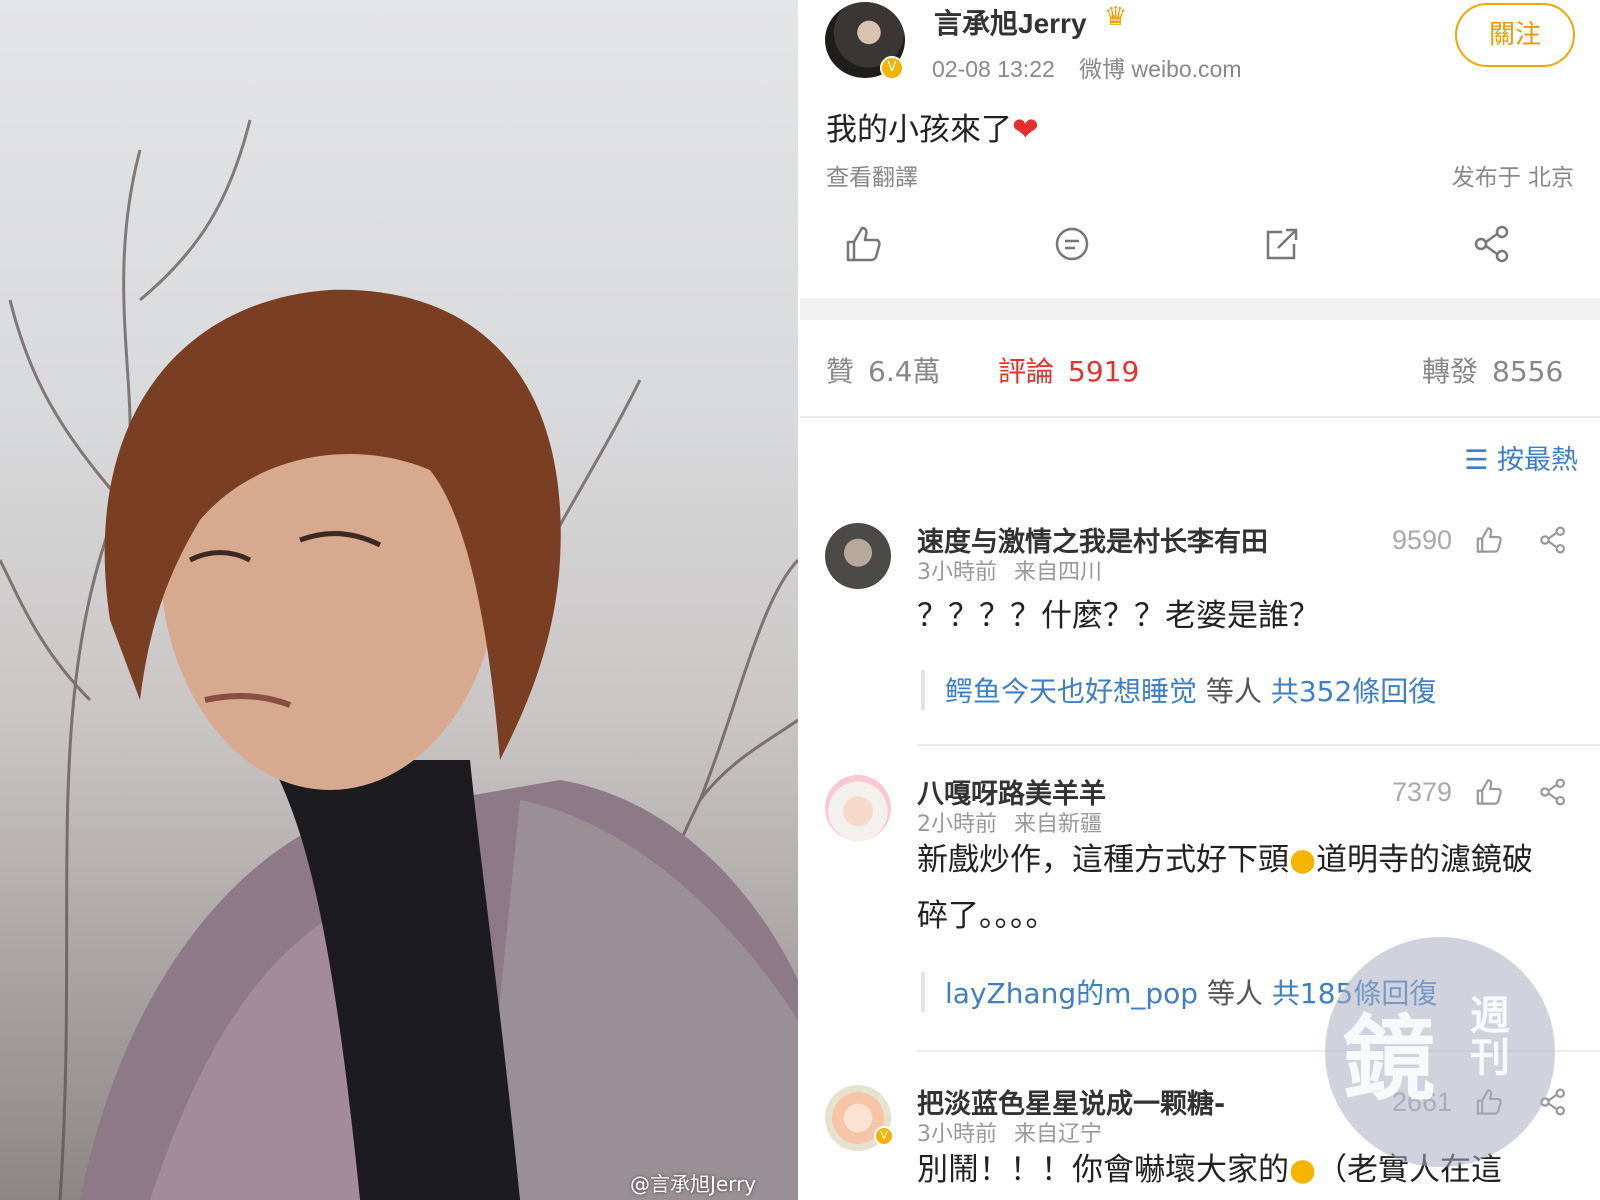  I want to click on reposts-label: 轉發, so click(1450, 371).